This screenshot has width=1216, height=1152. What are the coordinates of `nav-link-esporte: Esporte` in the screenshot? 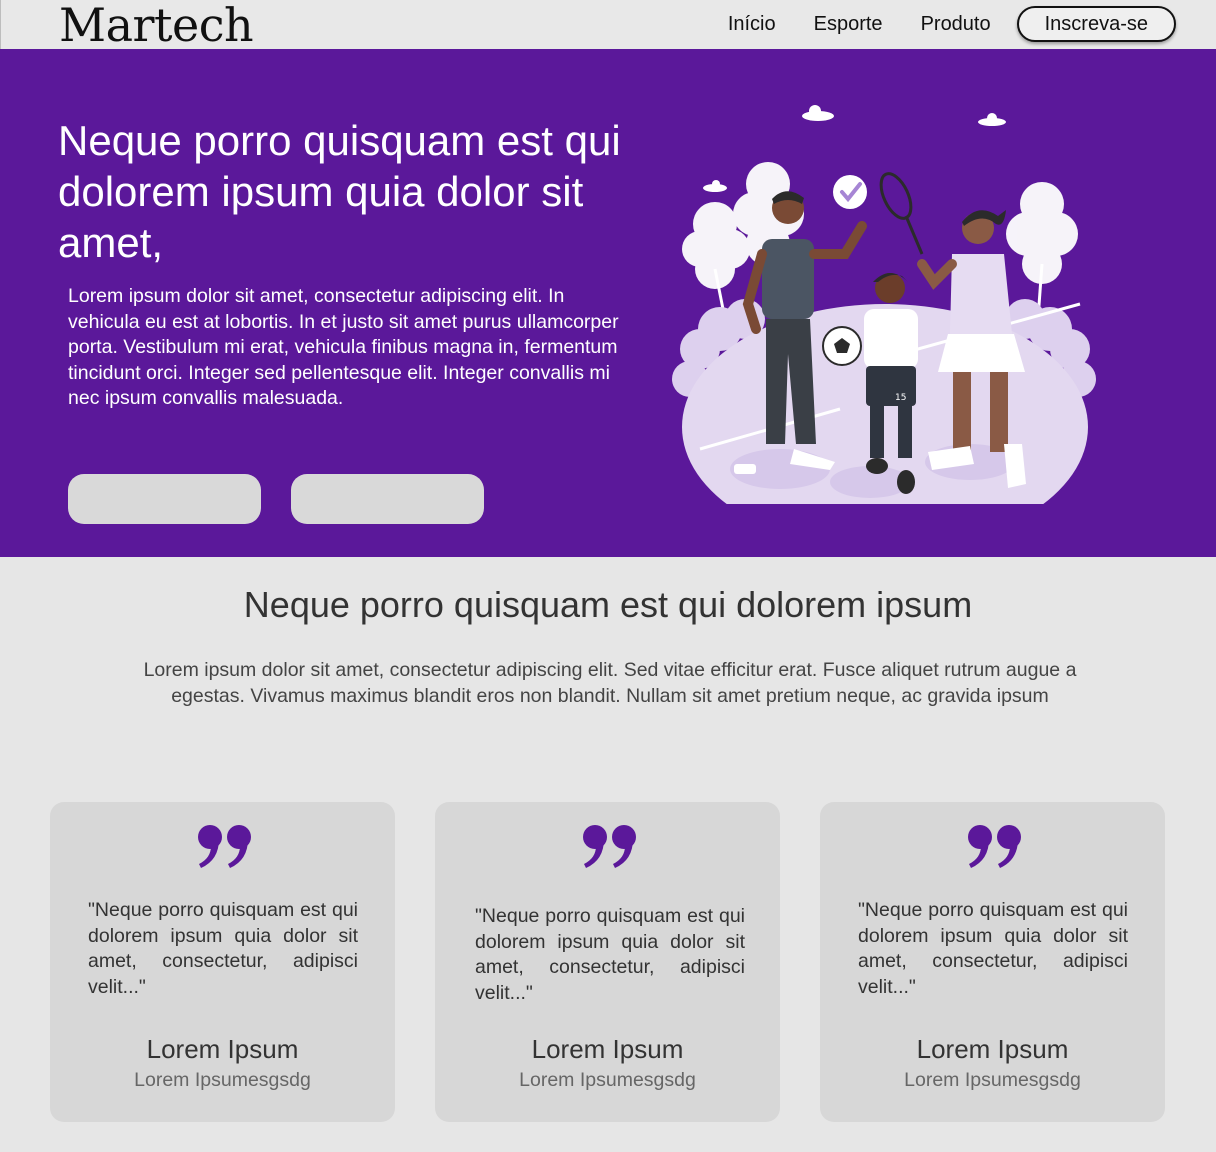 It's located at (848, 24).